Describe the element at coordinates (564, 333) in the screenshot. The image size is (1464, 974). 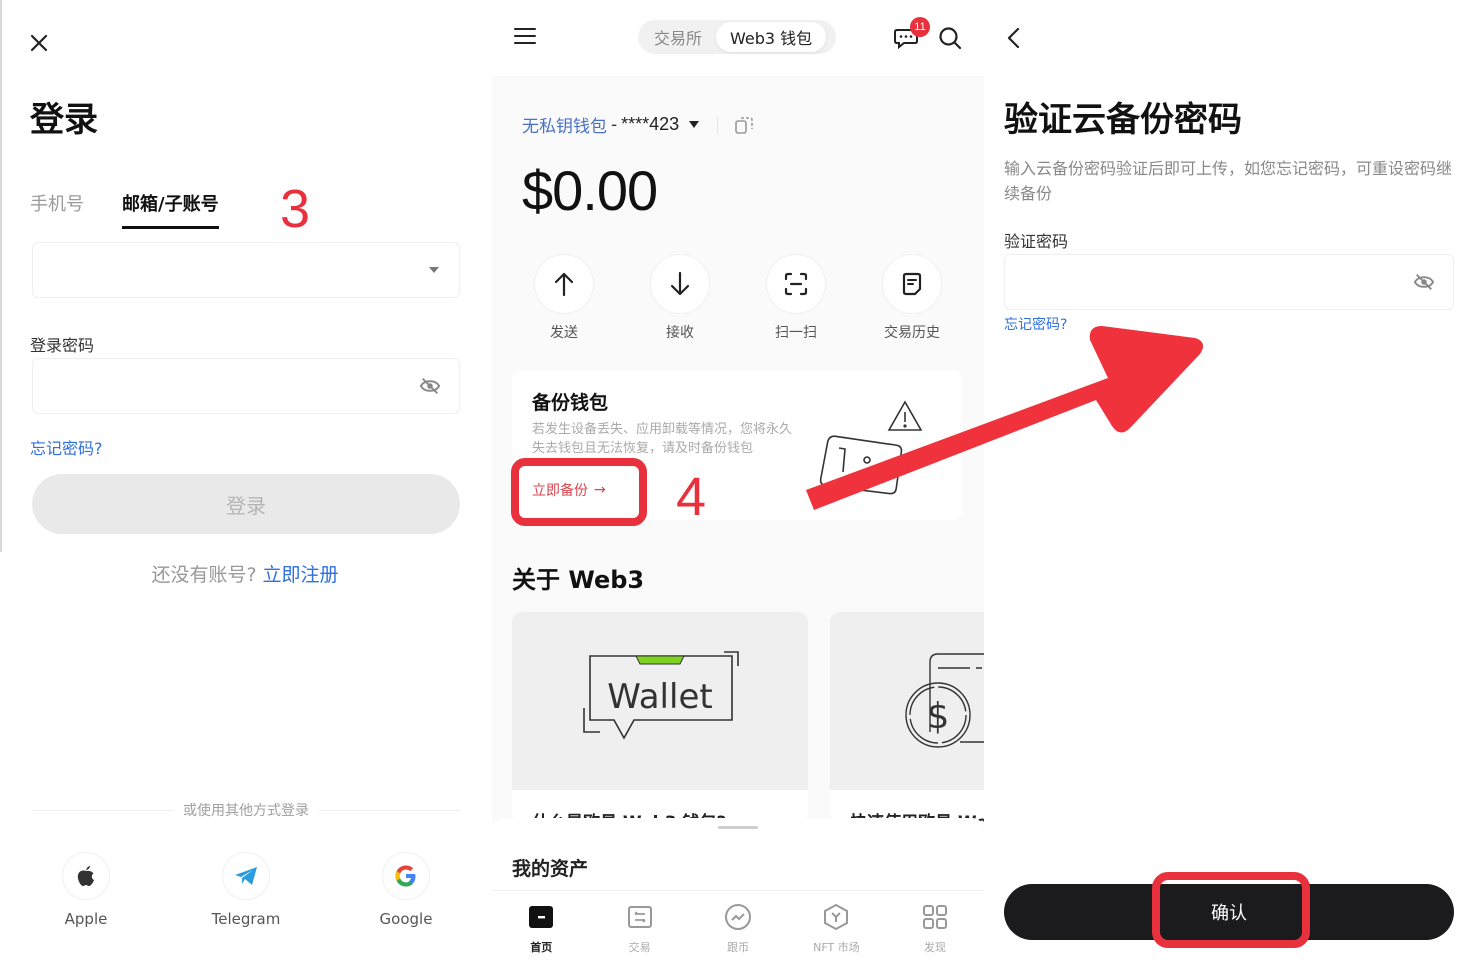
I see `send-label: 发送` at that location.